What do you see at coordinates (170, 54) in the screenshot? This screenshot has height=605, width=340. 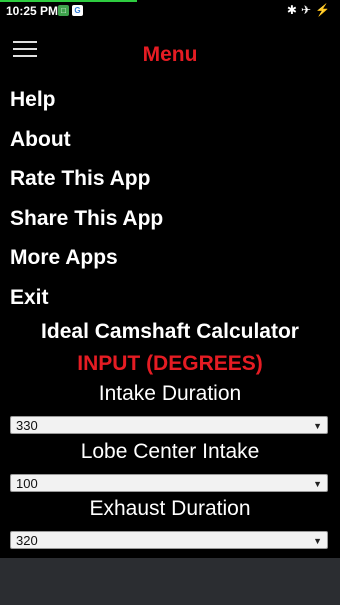 I see `menu-title: Menu` at bounding box center [170, 54].